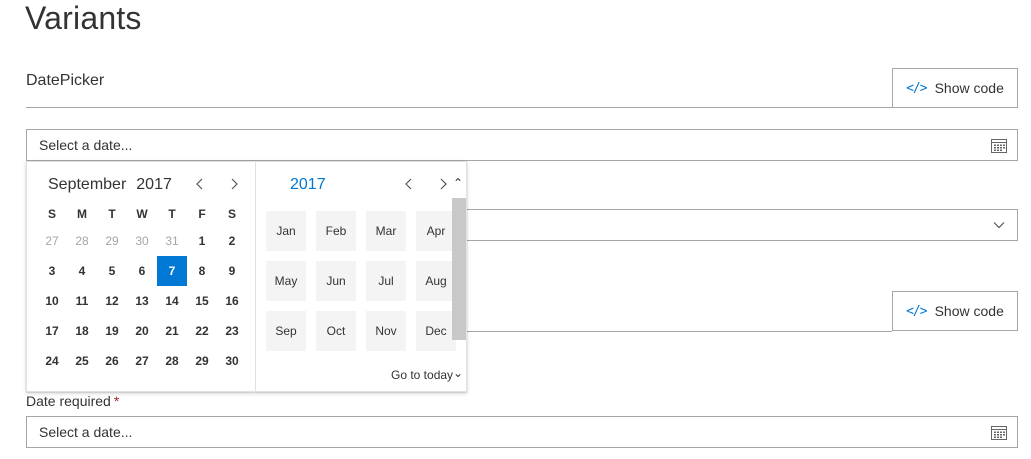 The height and width of the screenshot is (459, 1031). What do you see at coordinates (83, 18) in the screenshot?
I see `page-title: Variants` at bounding box center [83, 18].